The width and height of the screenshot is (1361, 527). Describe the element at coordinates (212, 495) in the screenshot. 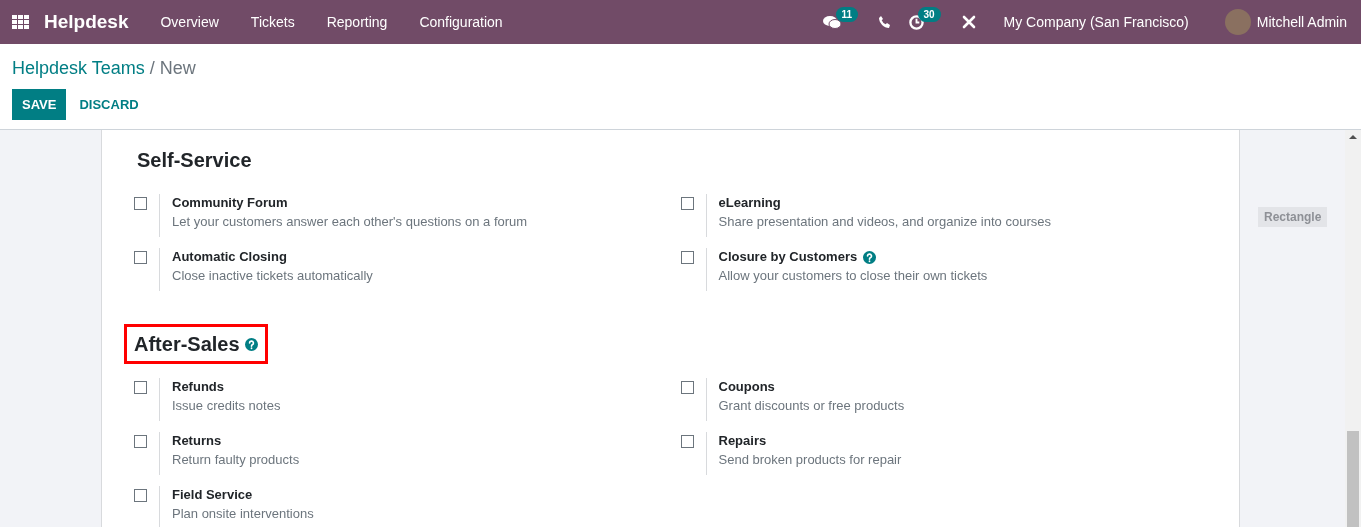

I see `setting-title: Field Service` at that location.